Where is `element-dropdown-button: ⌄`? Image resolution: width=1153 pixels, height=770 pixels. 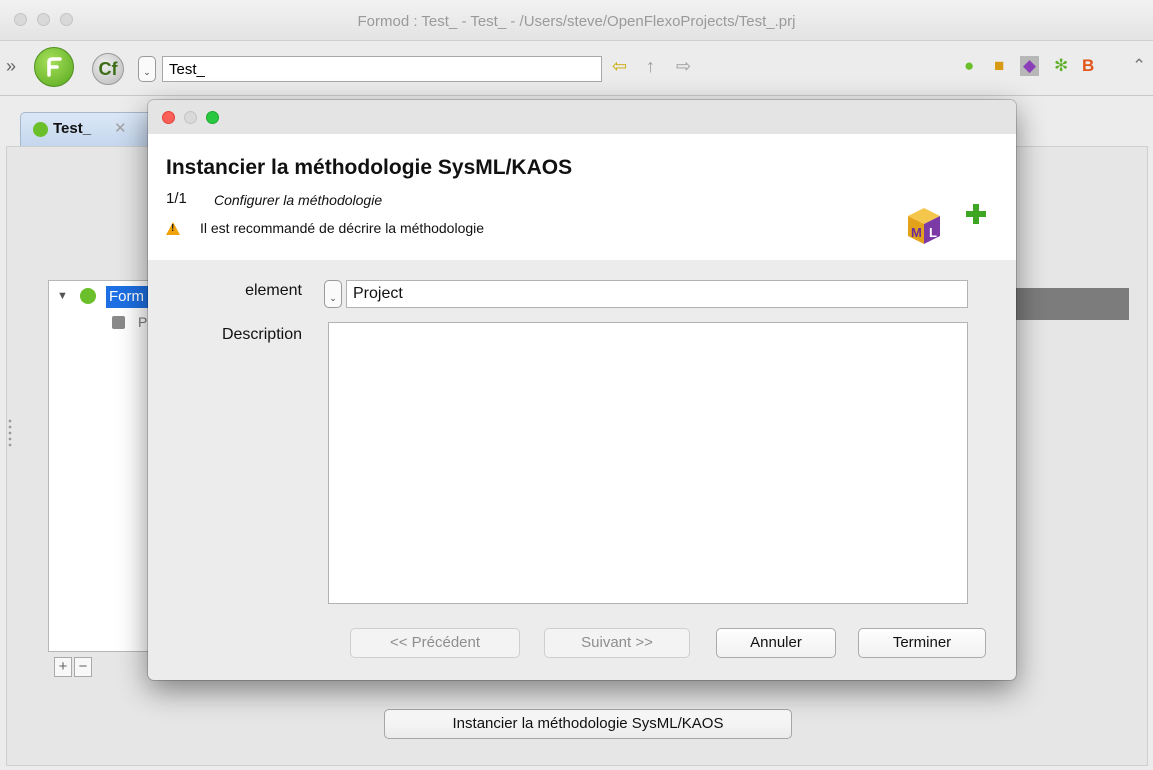 element-dropdown-button: ⌄ is located at coordinates (333, 294).